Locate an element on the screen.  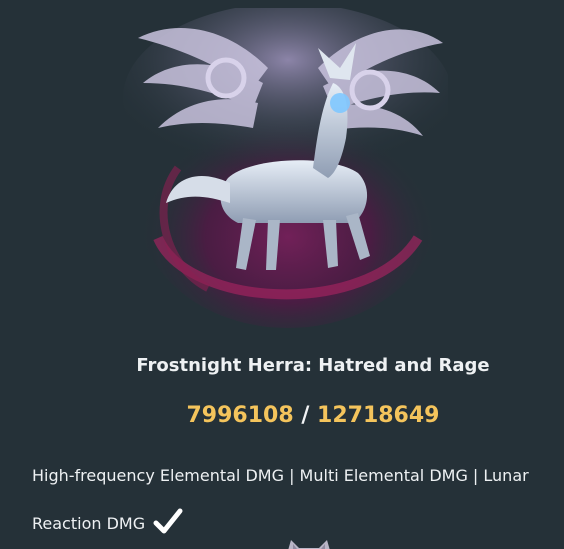
hp-current-value: 7996108 is located at coordinates (240, 415).